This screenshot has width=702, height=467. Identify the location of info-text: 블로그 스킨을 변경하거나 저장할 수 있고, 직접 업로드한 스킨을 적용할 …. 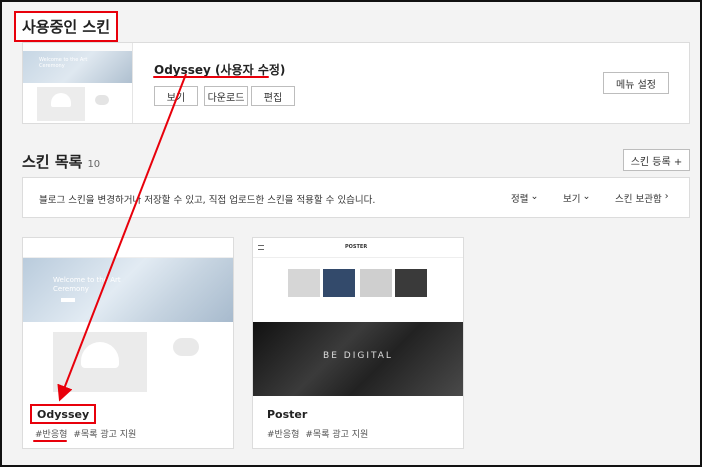
(207, 200).